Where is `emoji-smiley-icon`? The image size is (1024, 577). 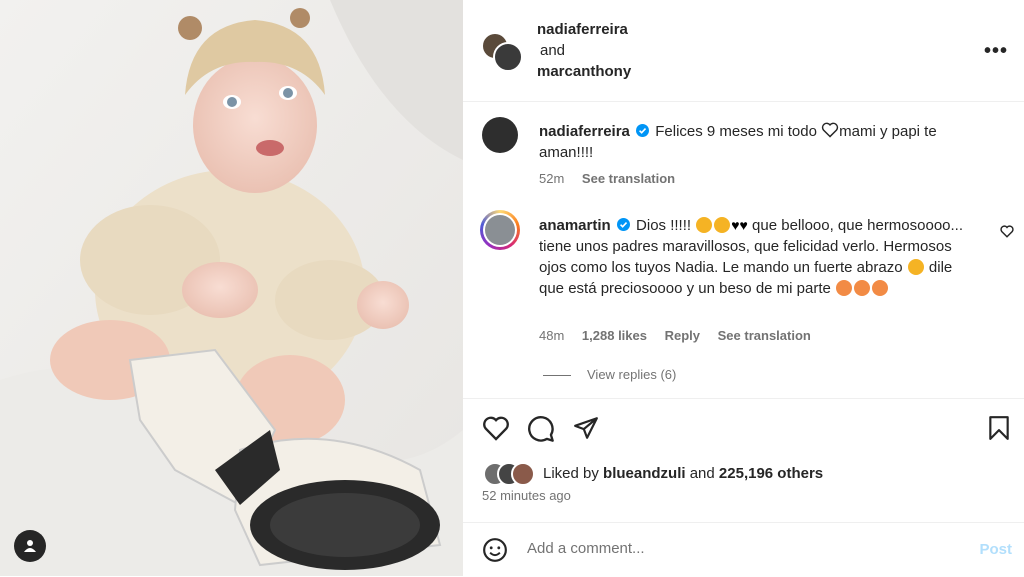
emoji-smiley-icon is located at coordinates (495, 552).